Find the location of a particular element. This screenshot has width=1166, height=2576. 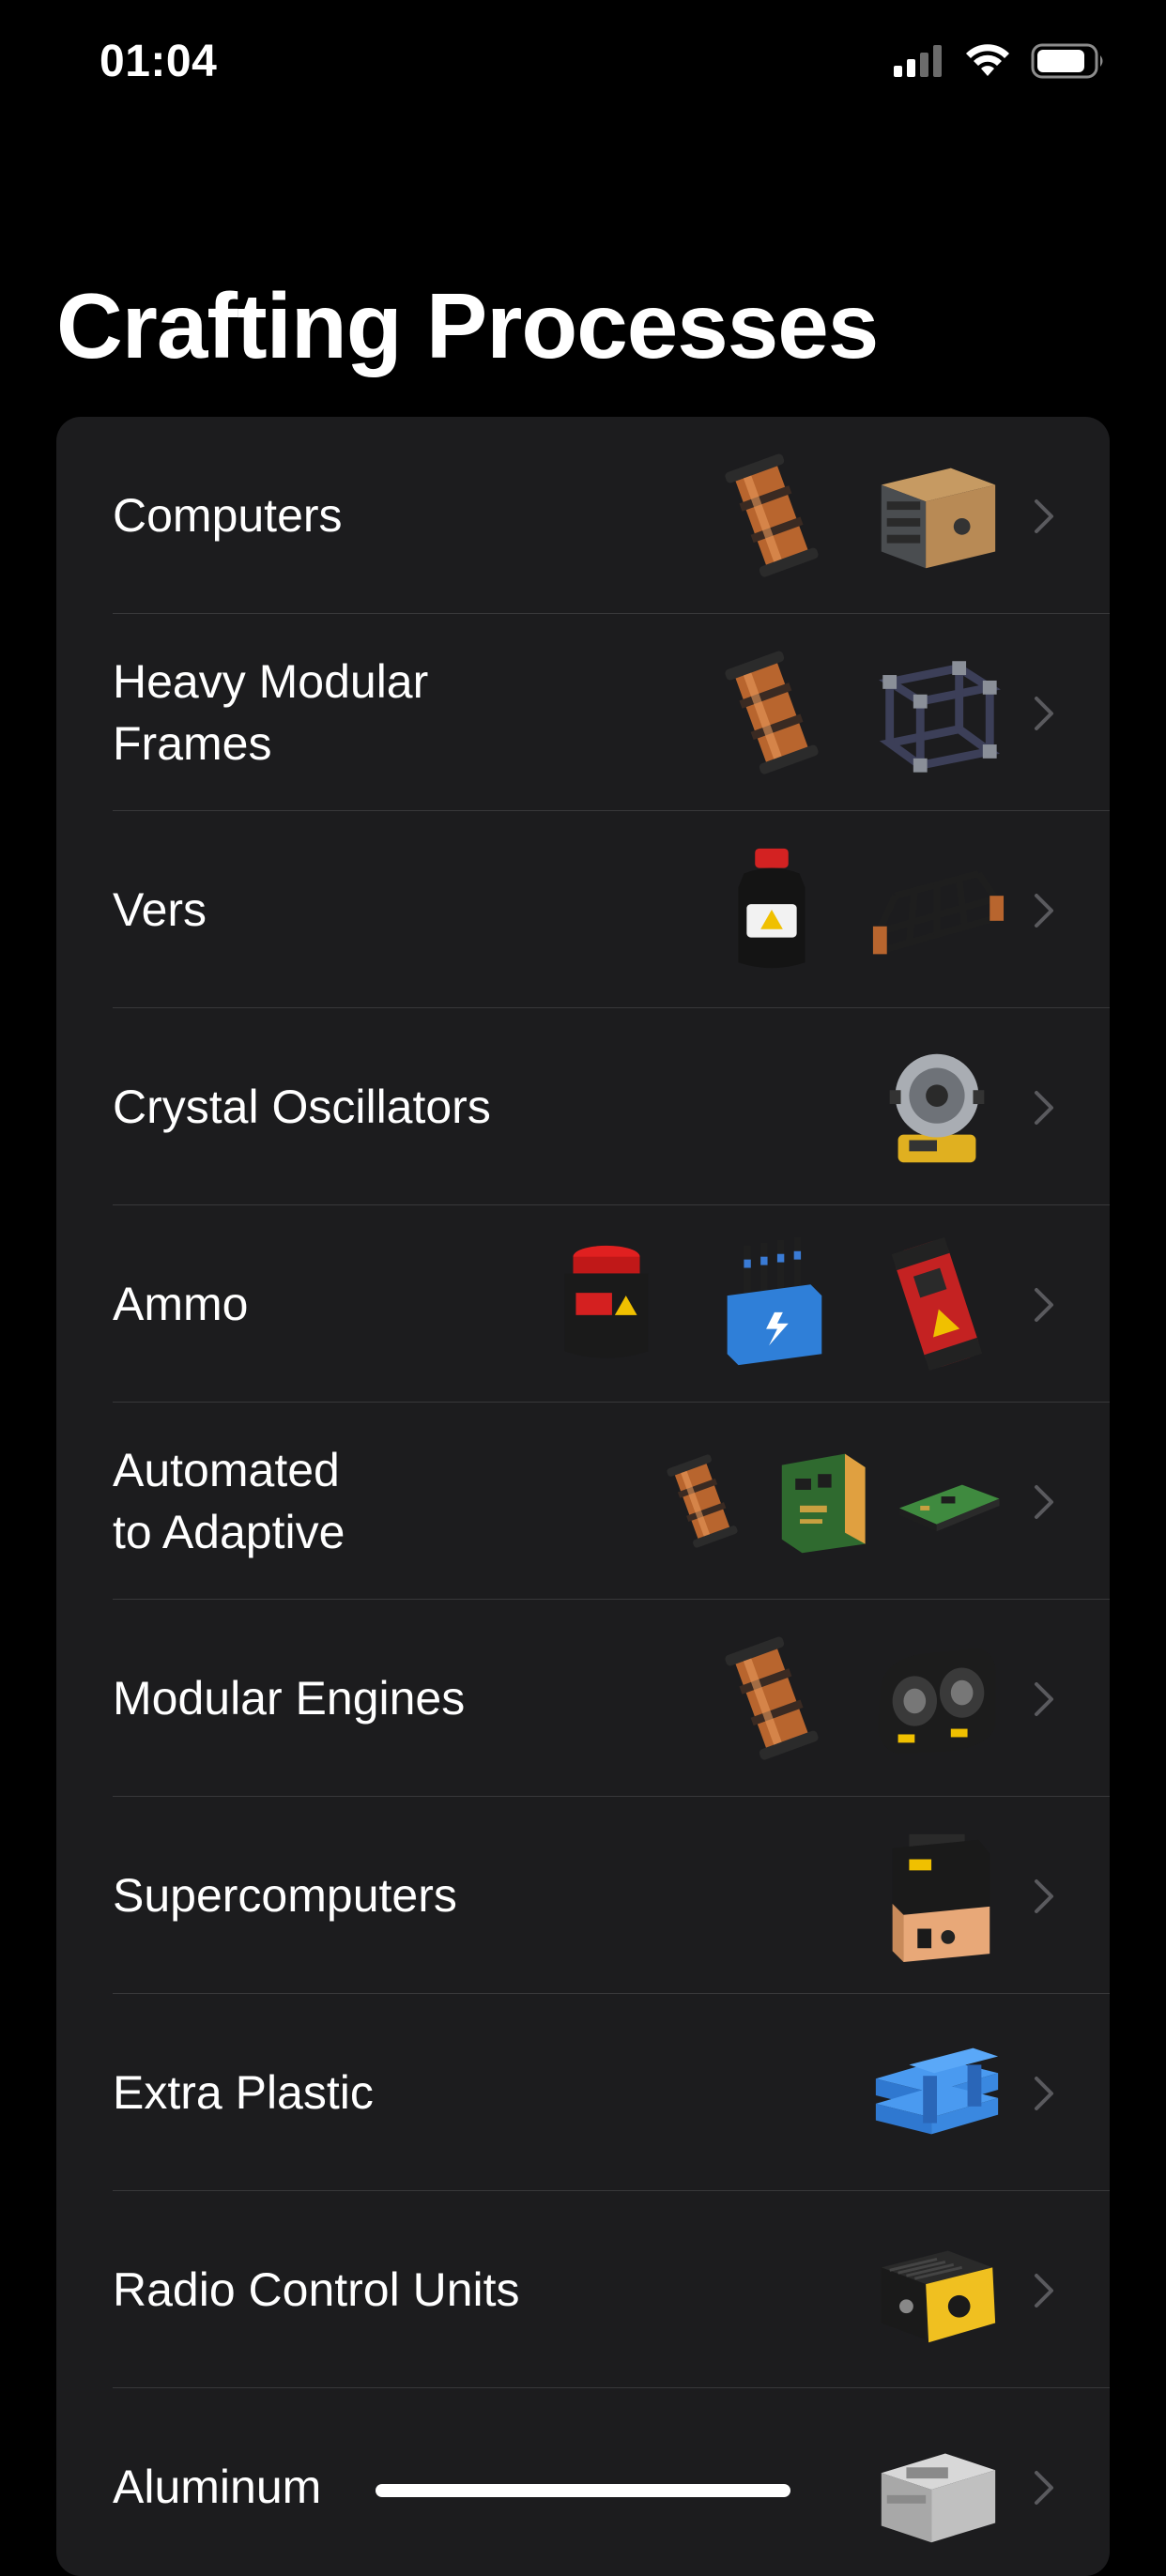

wifi-icon is located at coordinates (987, 60).